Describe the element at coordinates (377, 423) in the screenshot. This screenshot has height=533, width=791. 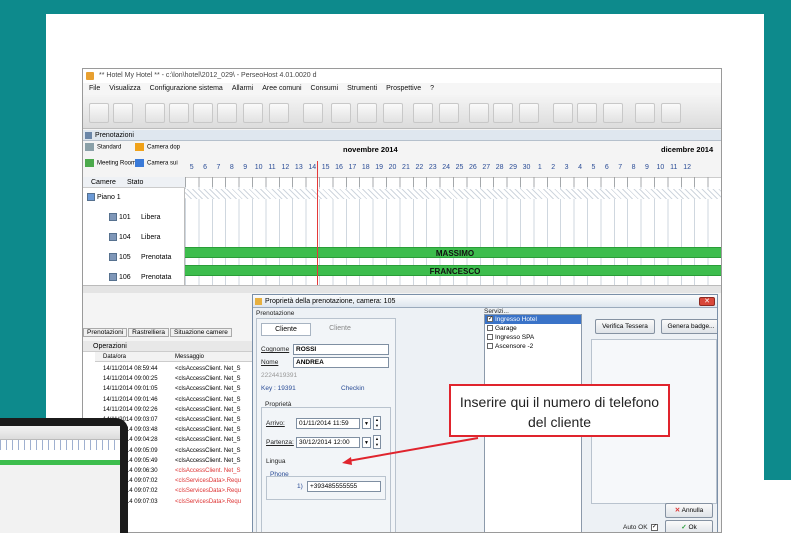
I see `arrivo-spinner-icon: ▲ ▼` at that location.